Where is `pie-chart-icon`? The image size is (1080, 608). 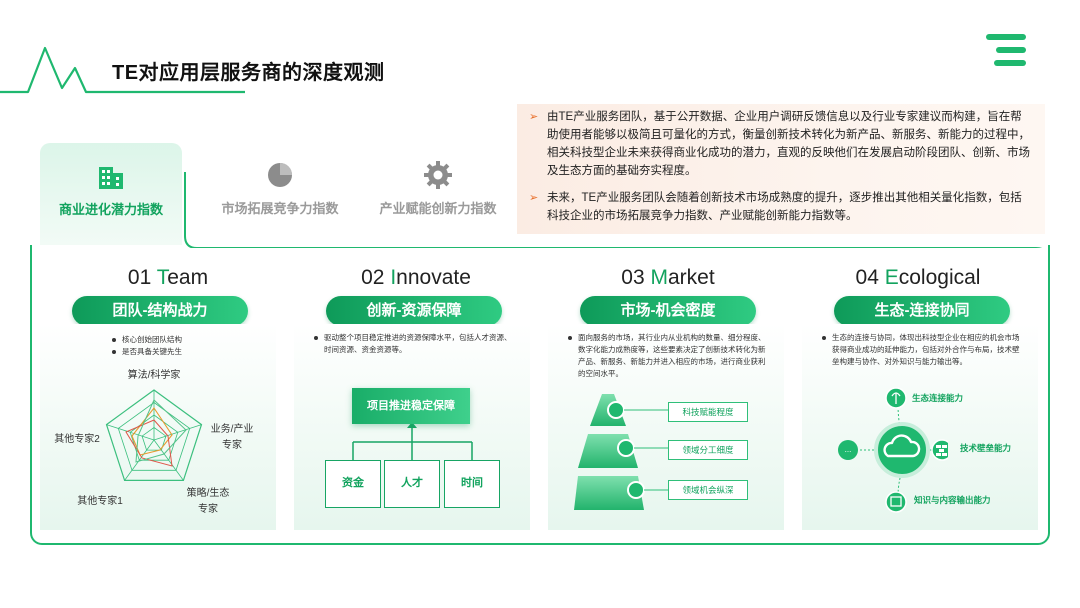 pie-chart-icon is located at coordinates (280, 175).